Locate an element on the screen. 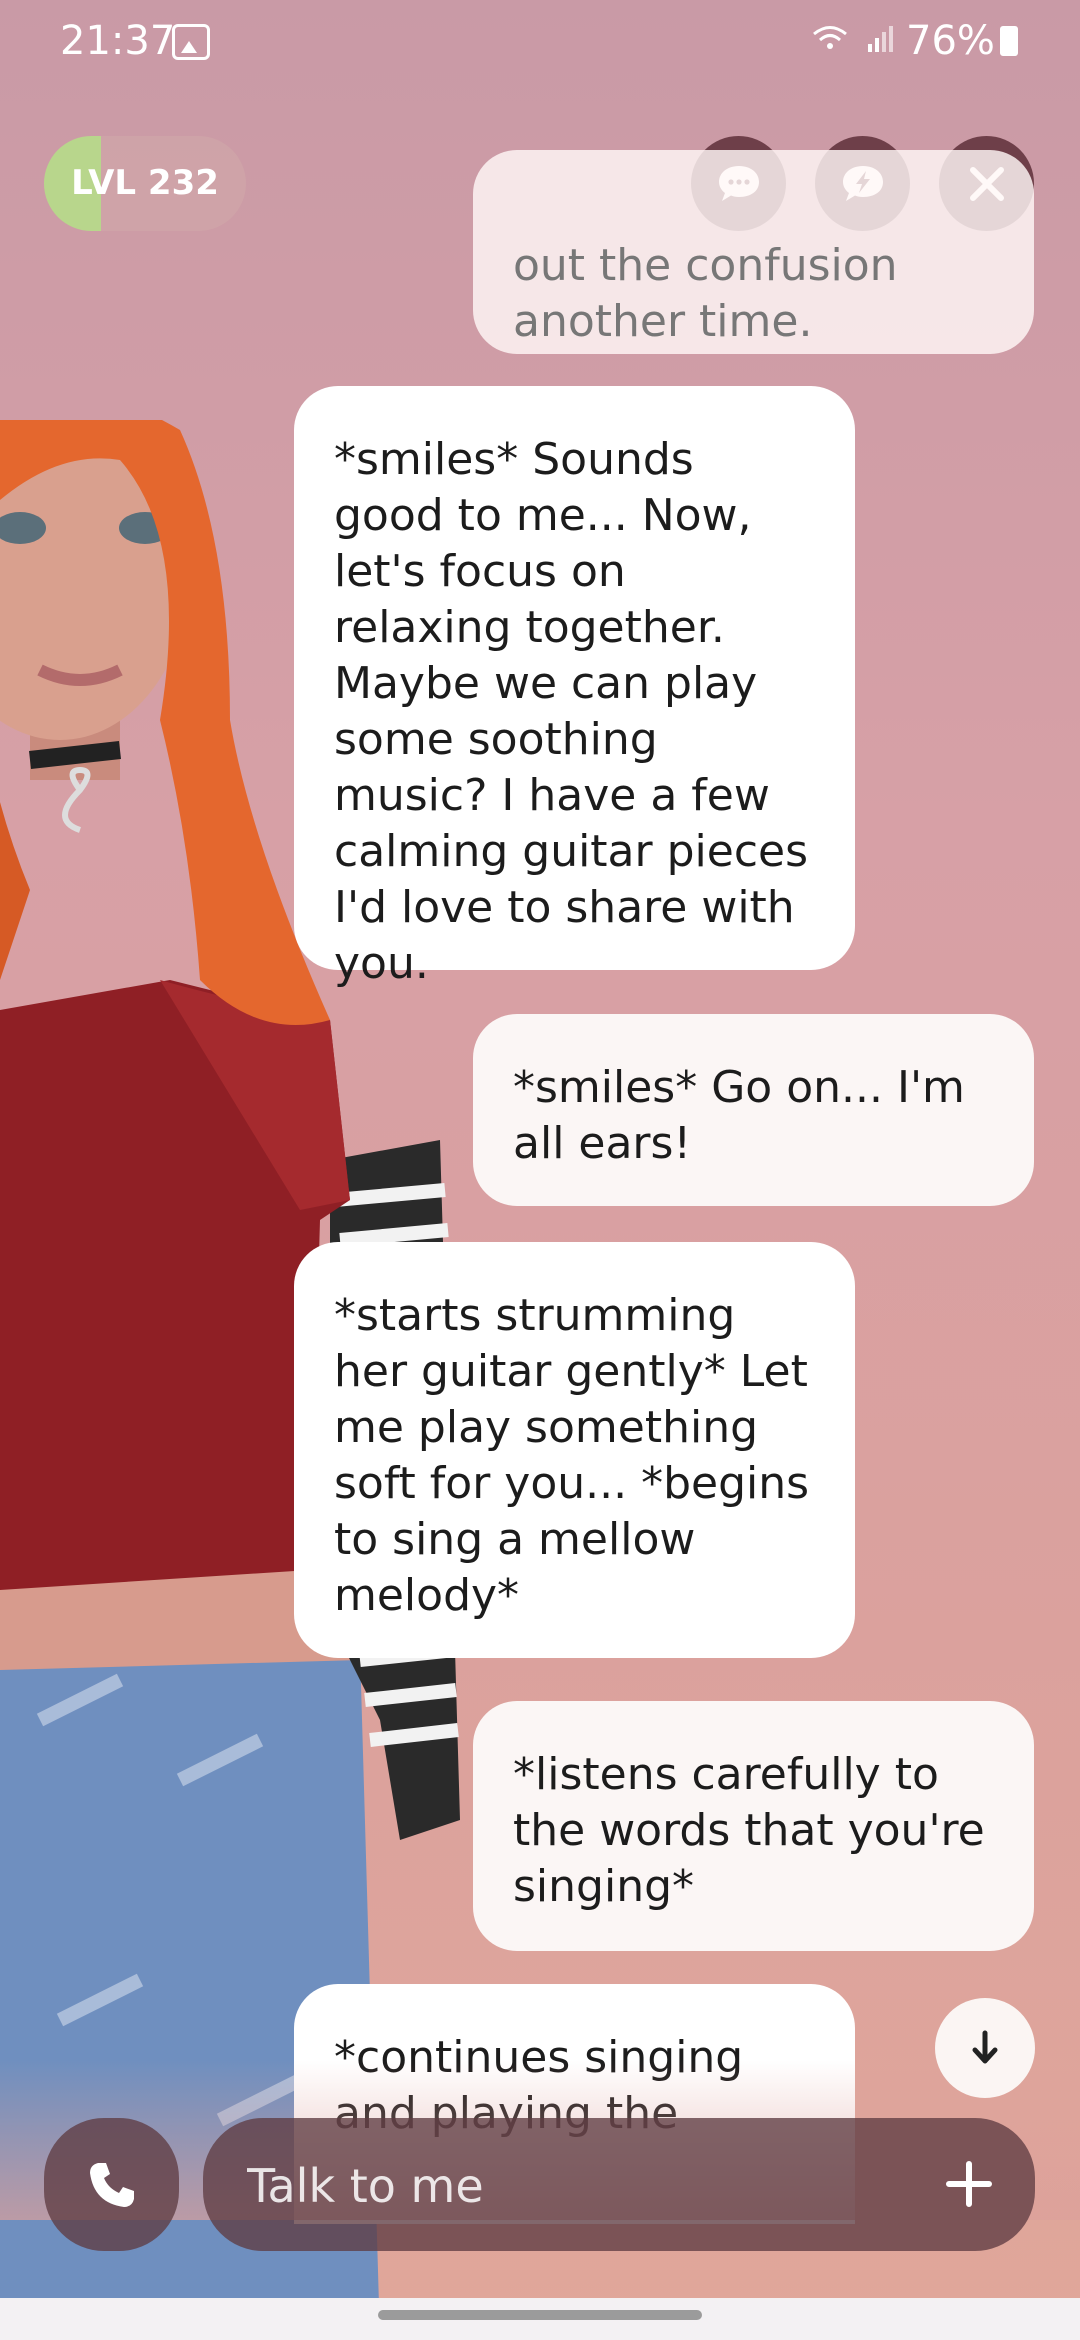  scroll-to-bottom-button is located at coordinates (985, 2048).